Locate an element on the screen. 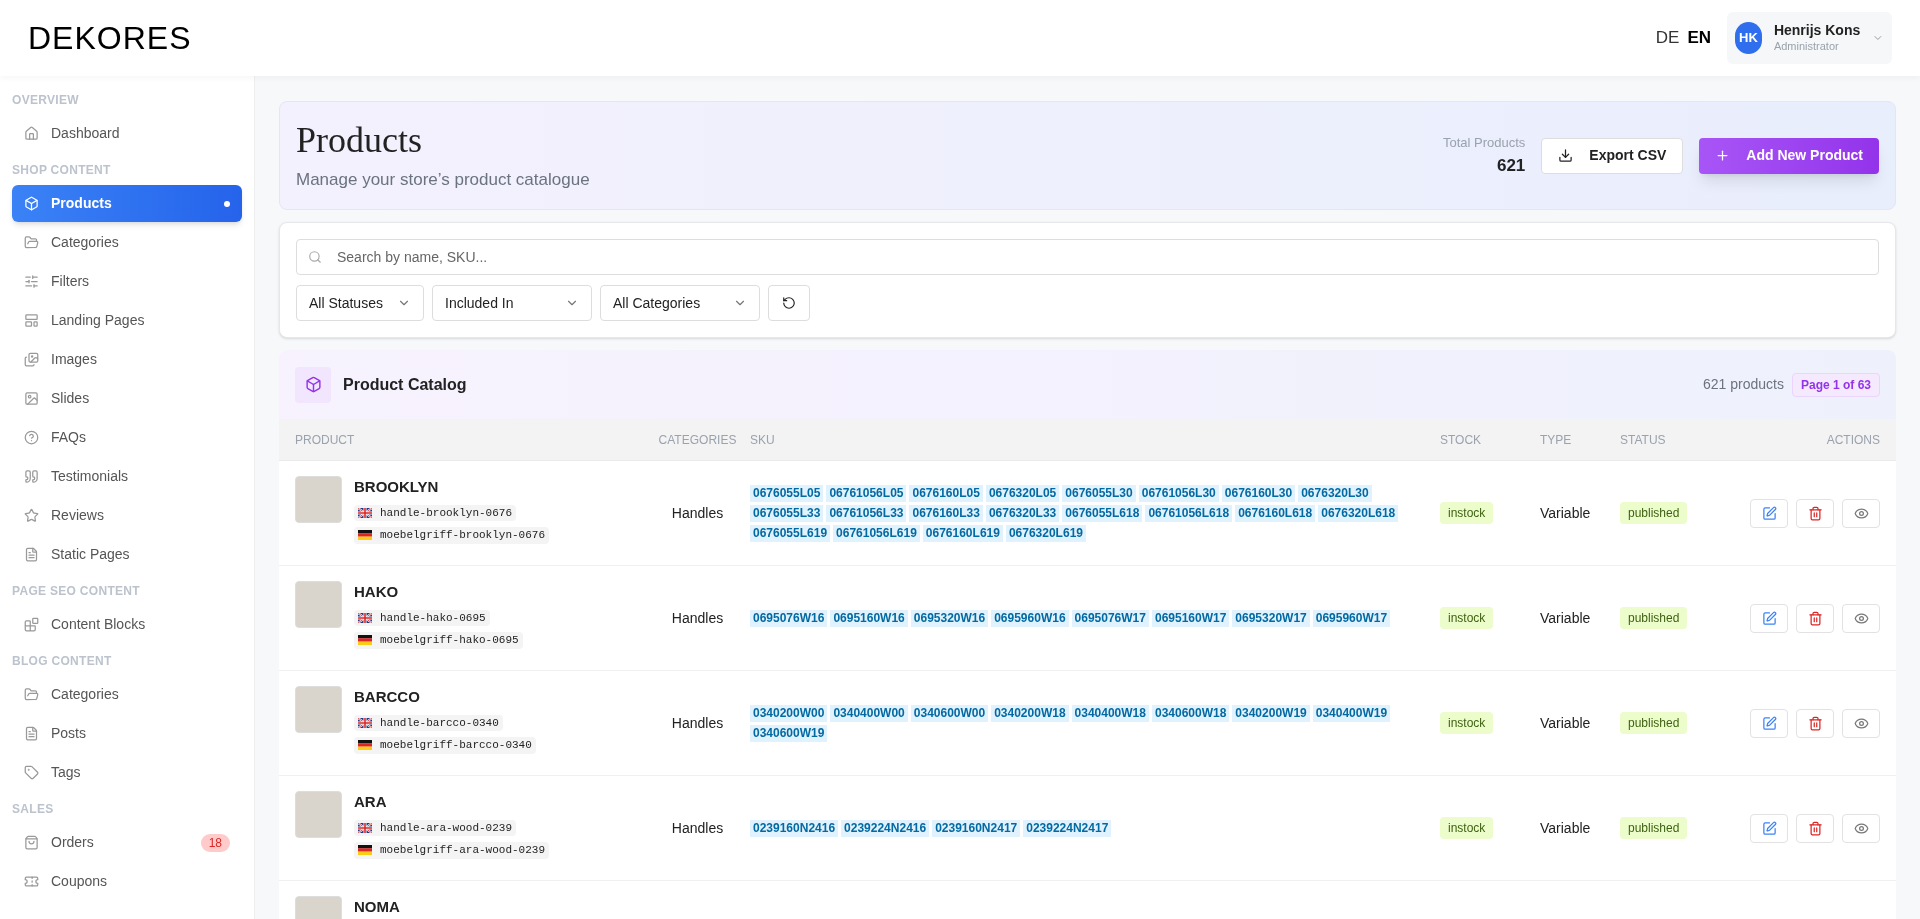 The image size is (1920, 919). product-name: BARCCO is located at coordinates (387, 697).